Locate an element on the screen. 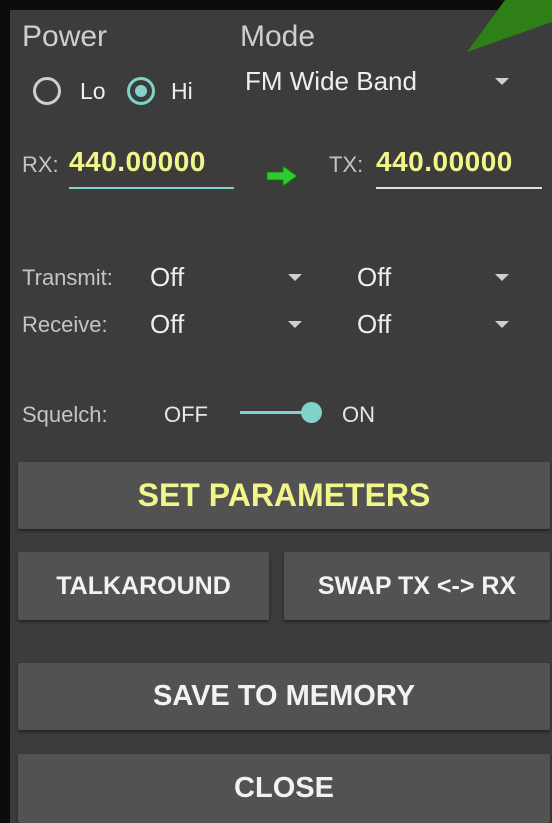 The width and height of the screenshot is (552, 823). rx-input-underline is located at coordinates (151, 188).